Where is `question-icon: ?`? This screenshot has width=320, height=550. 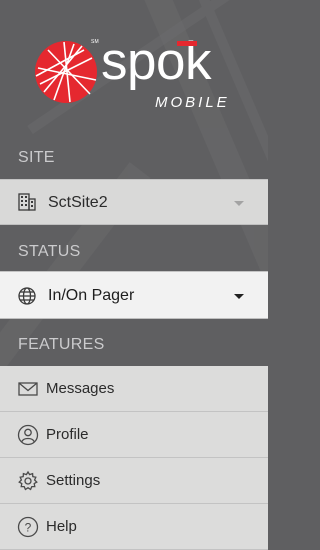
question-icon: ? is located at coordinates (28, 527).